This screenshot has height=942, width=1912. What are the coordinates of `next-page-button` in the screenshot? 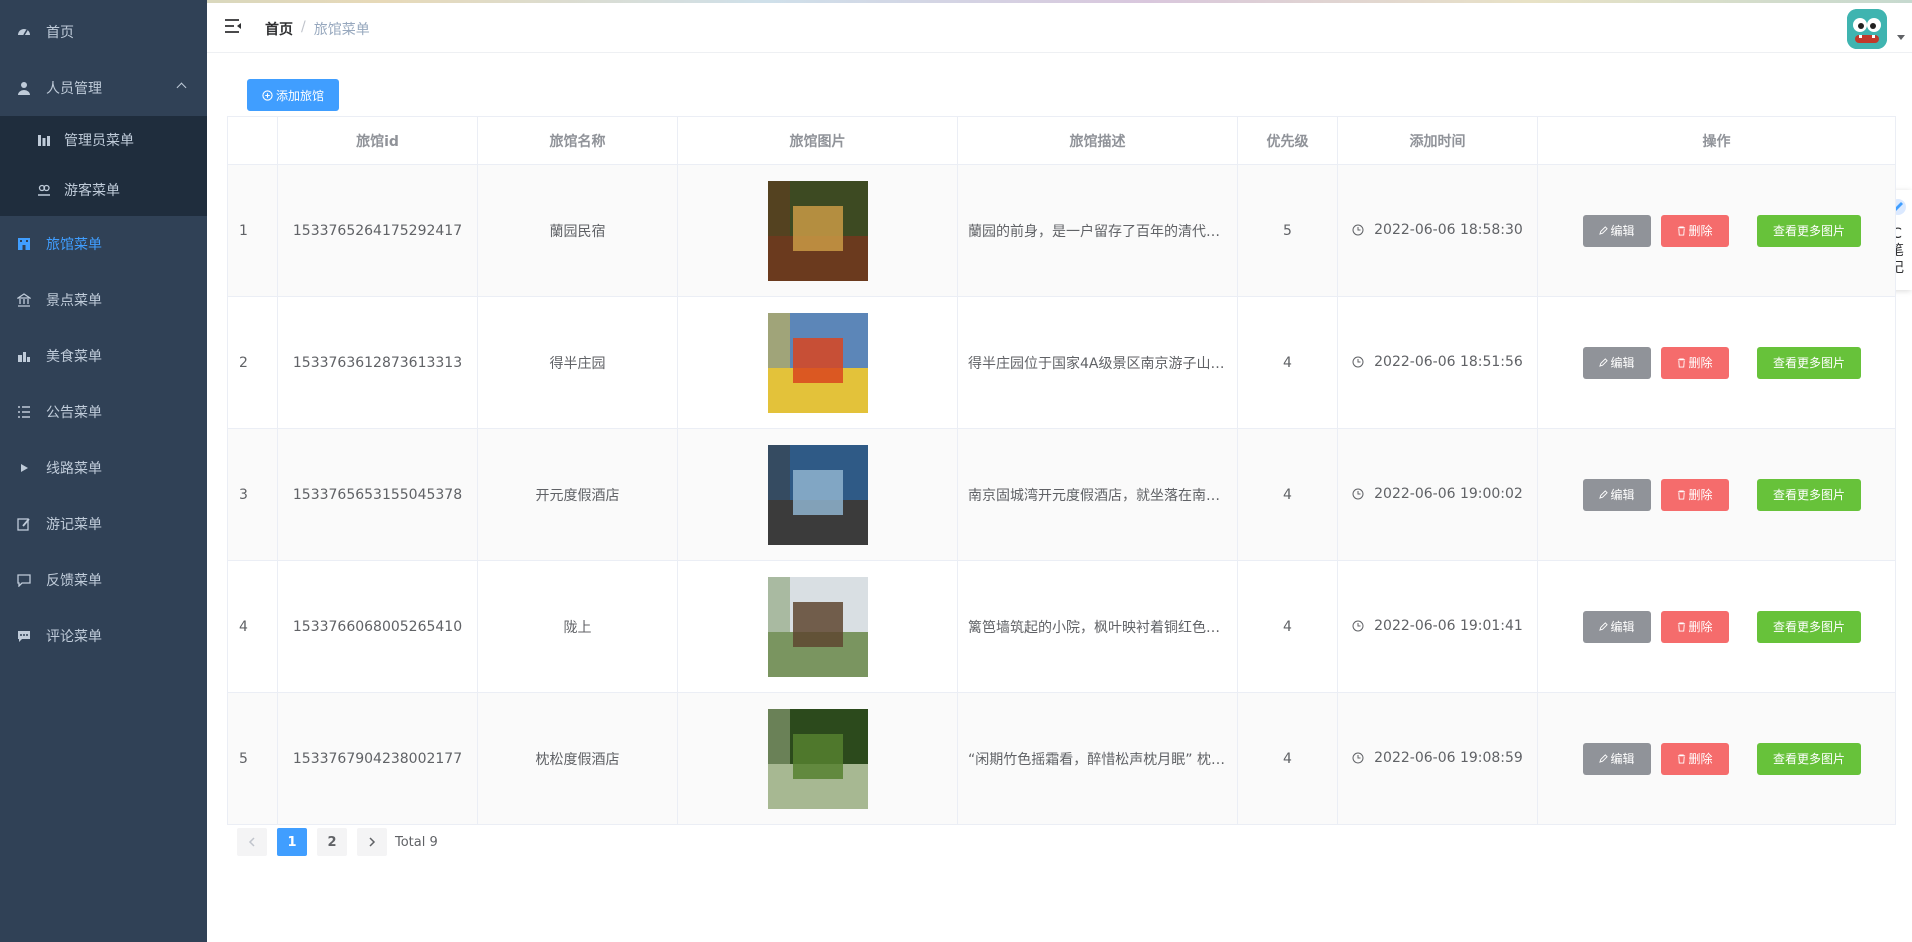 It's located at (372, 842).